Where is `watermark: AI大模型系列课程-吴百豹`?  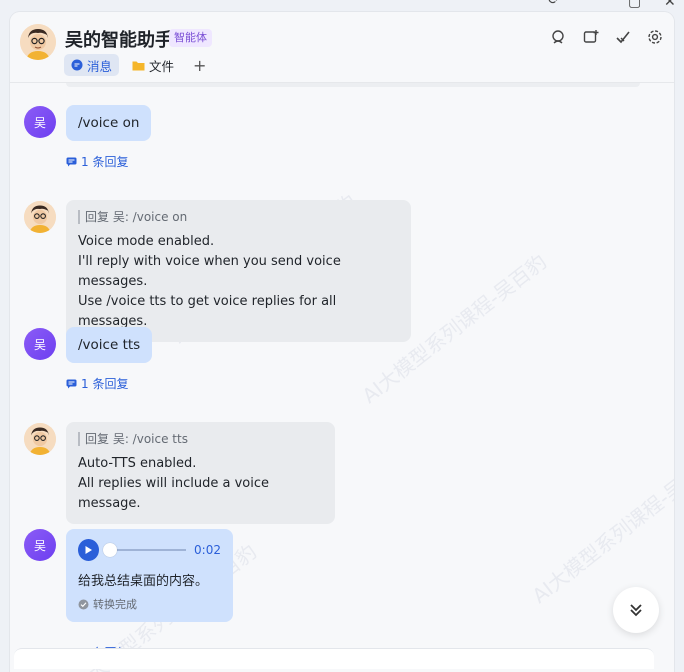 watermark: AI大模型系列课程-吴百豹 is located at coordinates (600, 528).